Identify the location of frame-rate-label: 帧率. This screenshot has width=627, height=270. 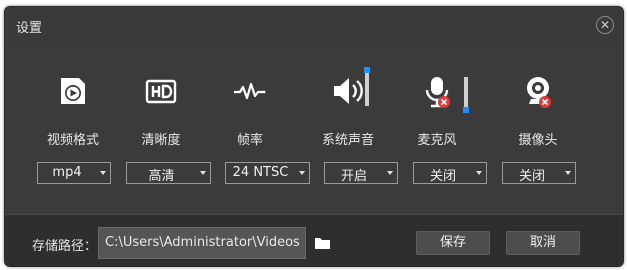
(249, 140).